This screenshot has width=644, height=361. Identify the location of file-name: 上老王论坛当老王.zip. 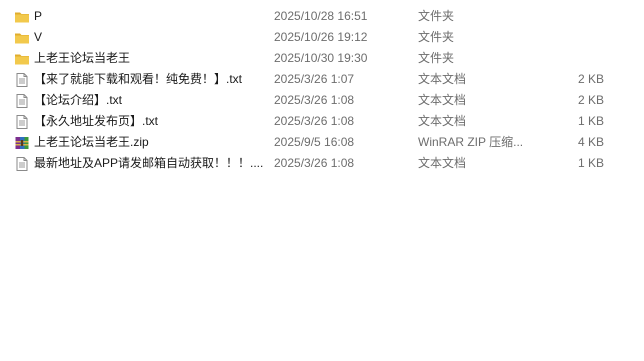
(91, 142).